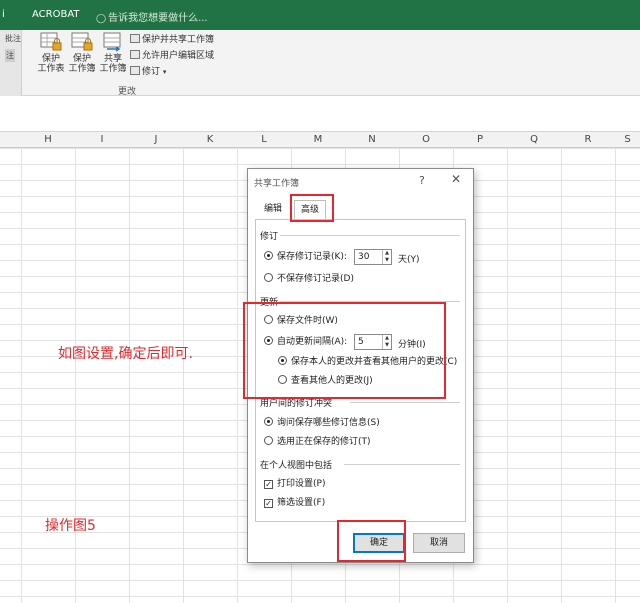 Image resolution: width=640 pixels, height=603 pixels. What do you see at coordinates (372, 139) in the screenshot?
I see `column-header: N` at bounding box center [372, 139].